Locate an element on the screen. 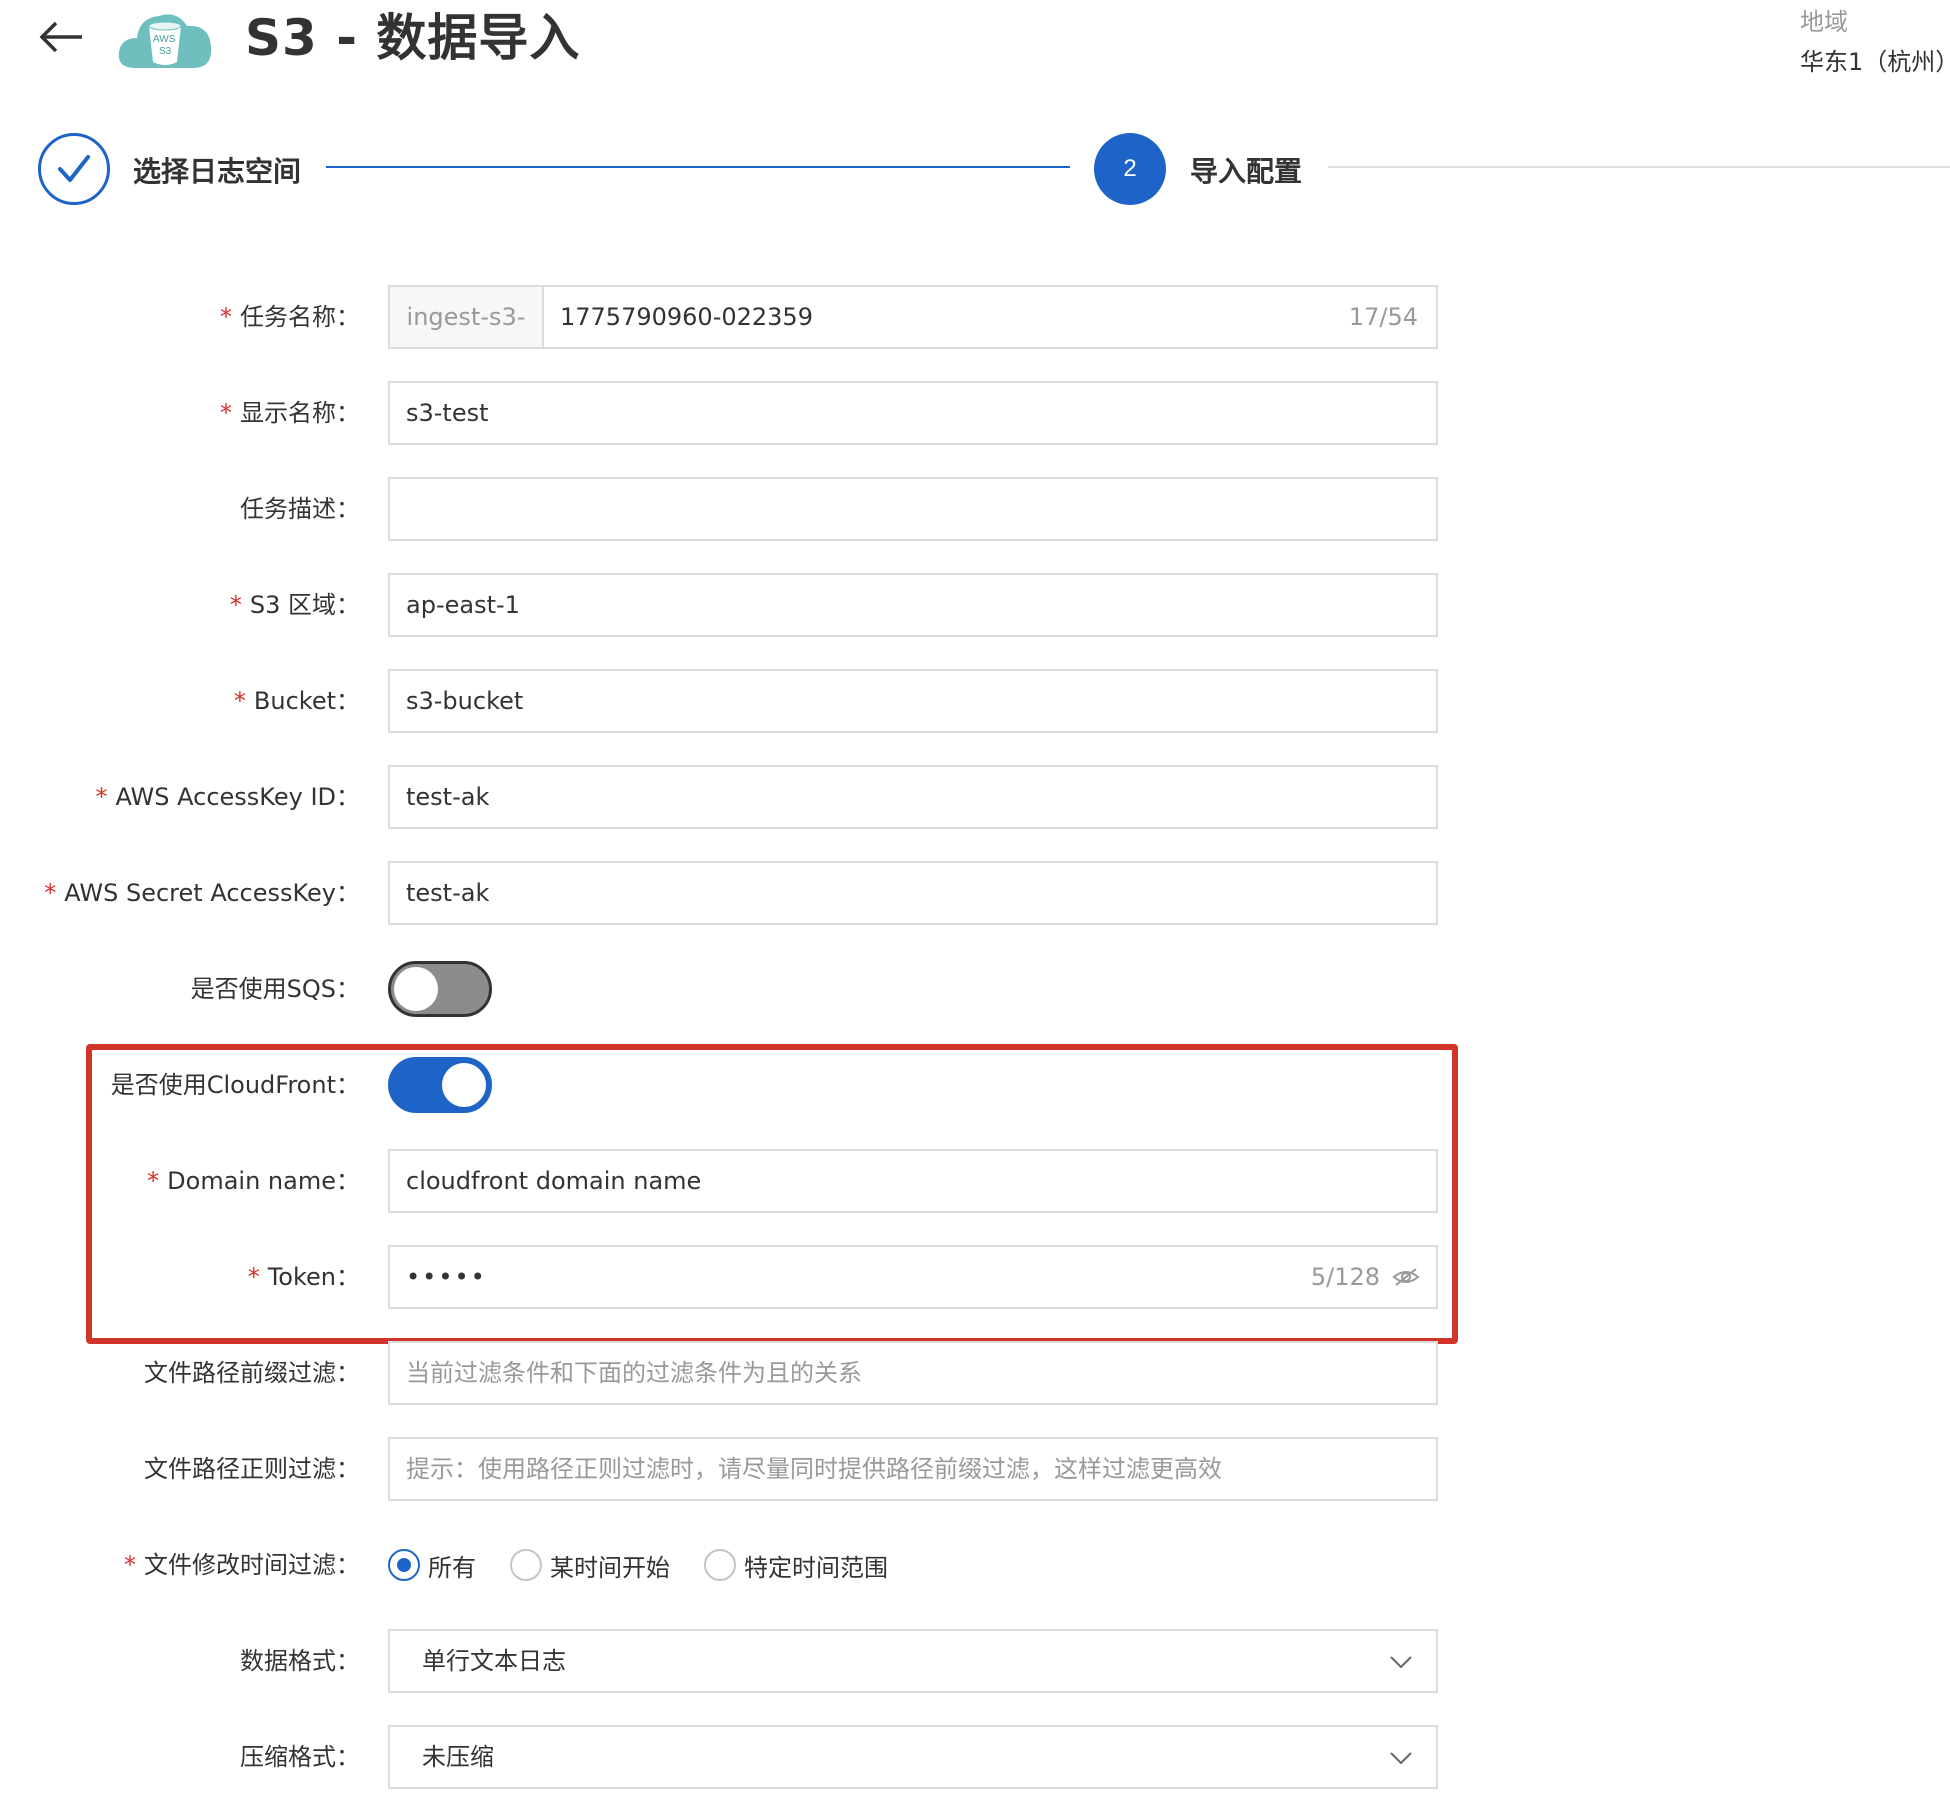 The image size is (1950, 1796). compress-format-value: 未压缩 is located at coordinates (458, 1757).